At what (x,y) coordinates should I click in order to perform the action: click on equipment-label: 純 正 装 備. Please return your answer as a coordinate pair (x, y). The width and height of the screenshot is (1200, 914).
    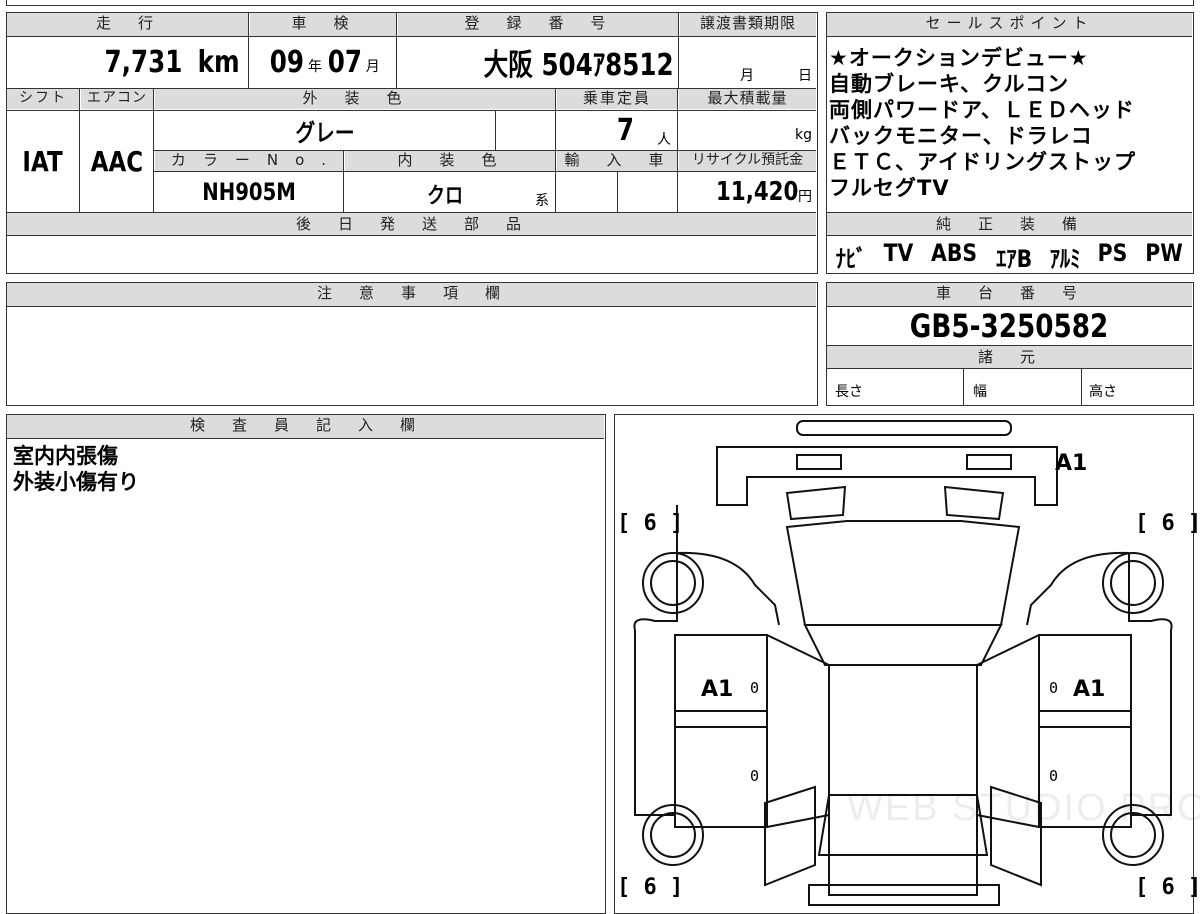
    Looking at the image, I should click on (1009, 224).